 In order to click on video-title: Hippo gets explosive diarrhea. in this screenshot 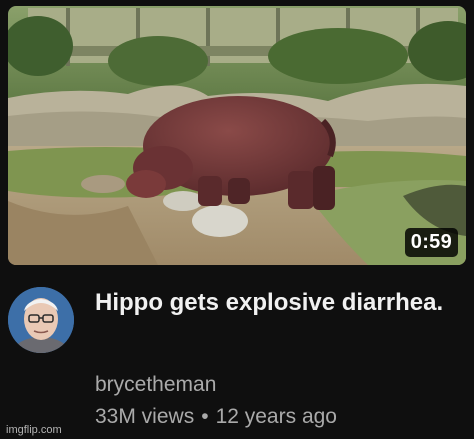, I will do `click(275, 303)`.